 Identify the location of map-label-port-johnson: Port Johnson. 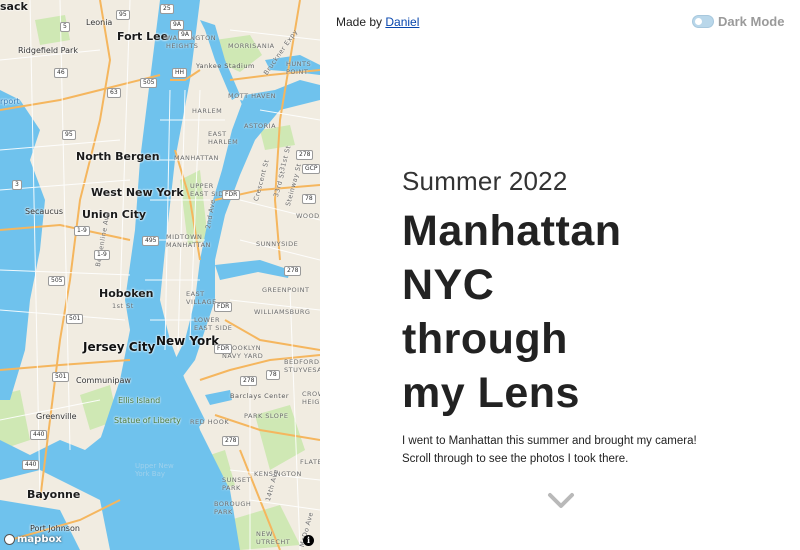
(55, 528).